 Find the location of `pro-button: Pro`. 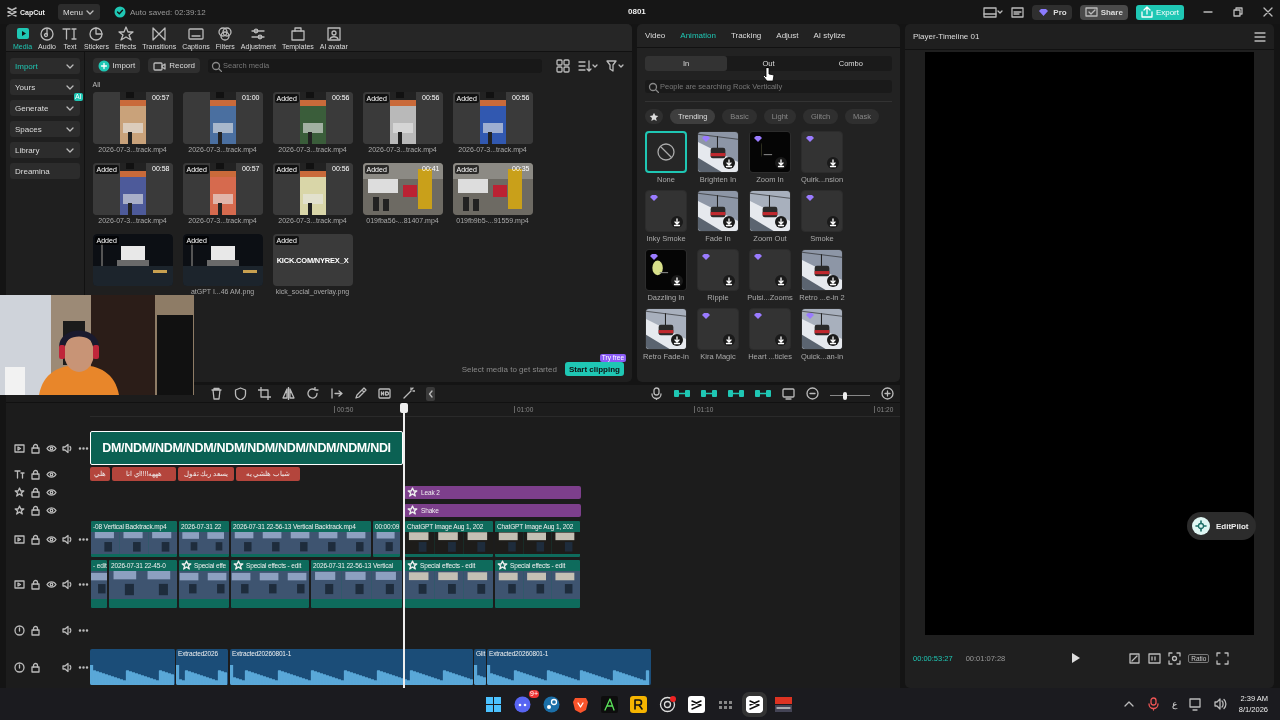

pro-button: Pro is located at coordinates (1052, 12).